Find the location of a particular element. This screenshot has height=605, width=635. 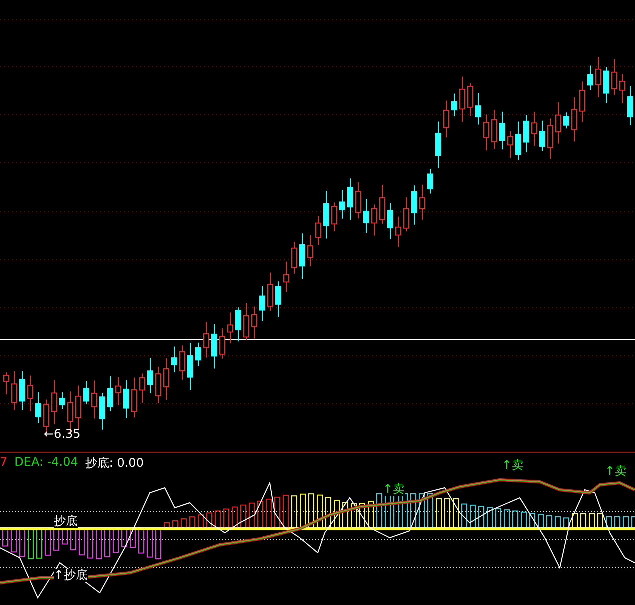

legend-value: DEA: -4.04 is located at coordinates (46, 463).